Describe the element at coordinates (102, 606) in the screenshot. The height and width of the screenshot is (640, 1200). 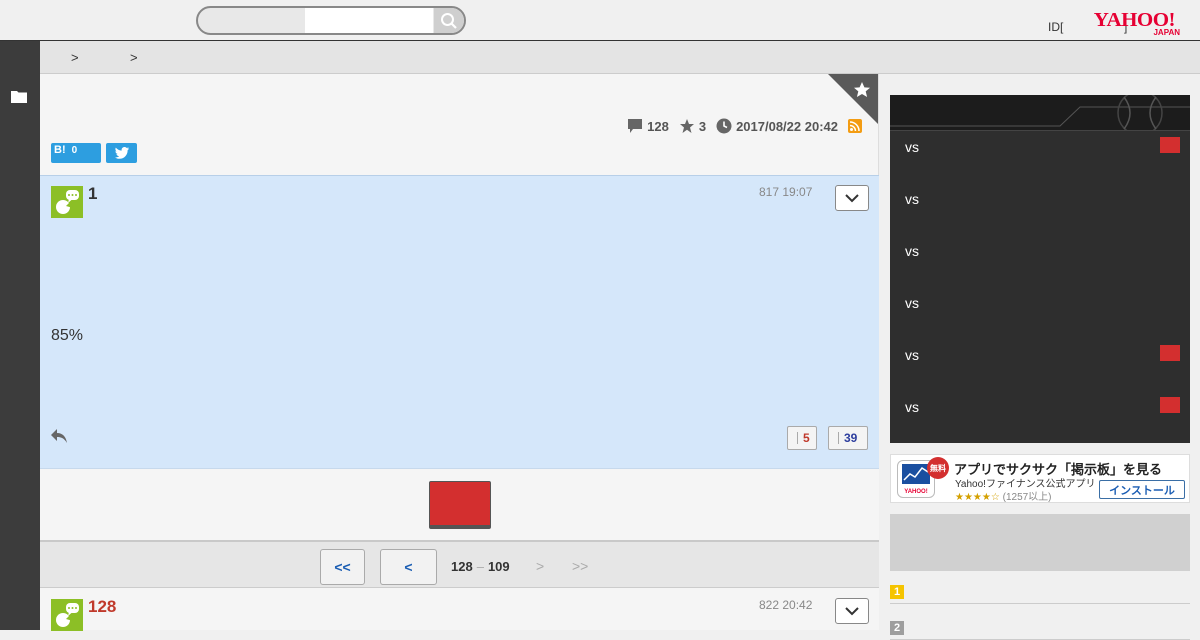
I see `post-number: 128` at that location.